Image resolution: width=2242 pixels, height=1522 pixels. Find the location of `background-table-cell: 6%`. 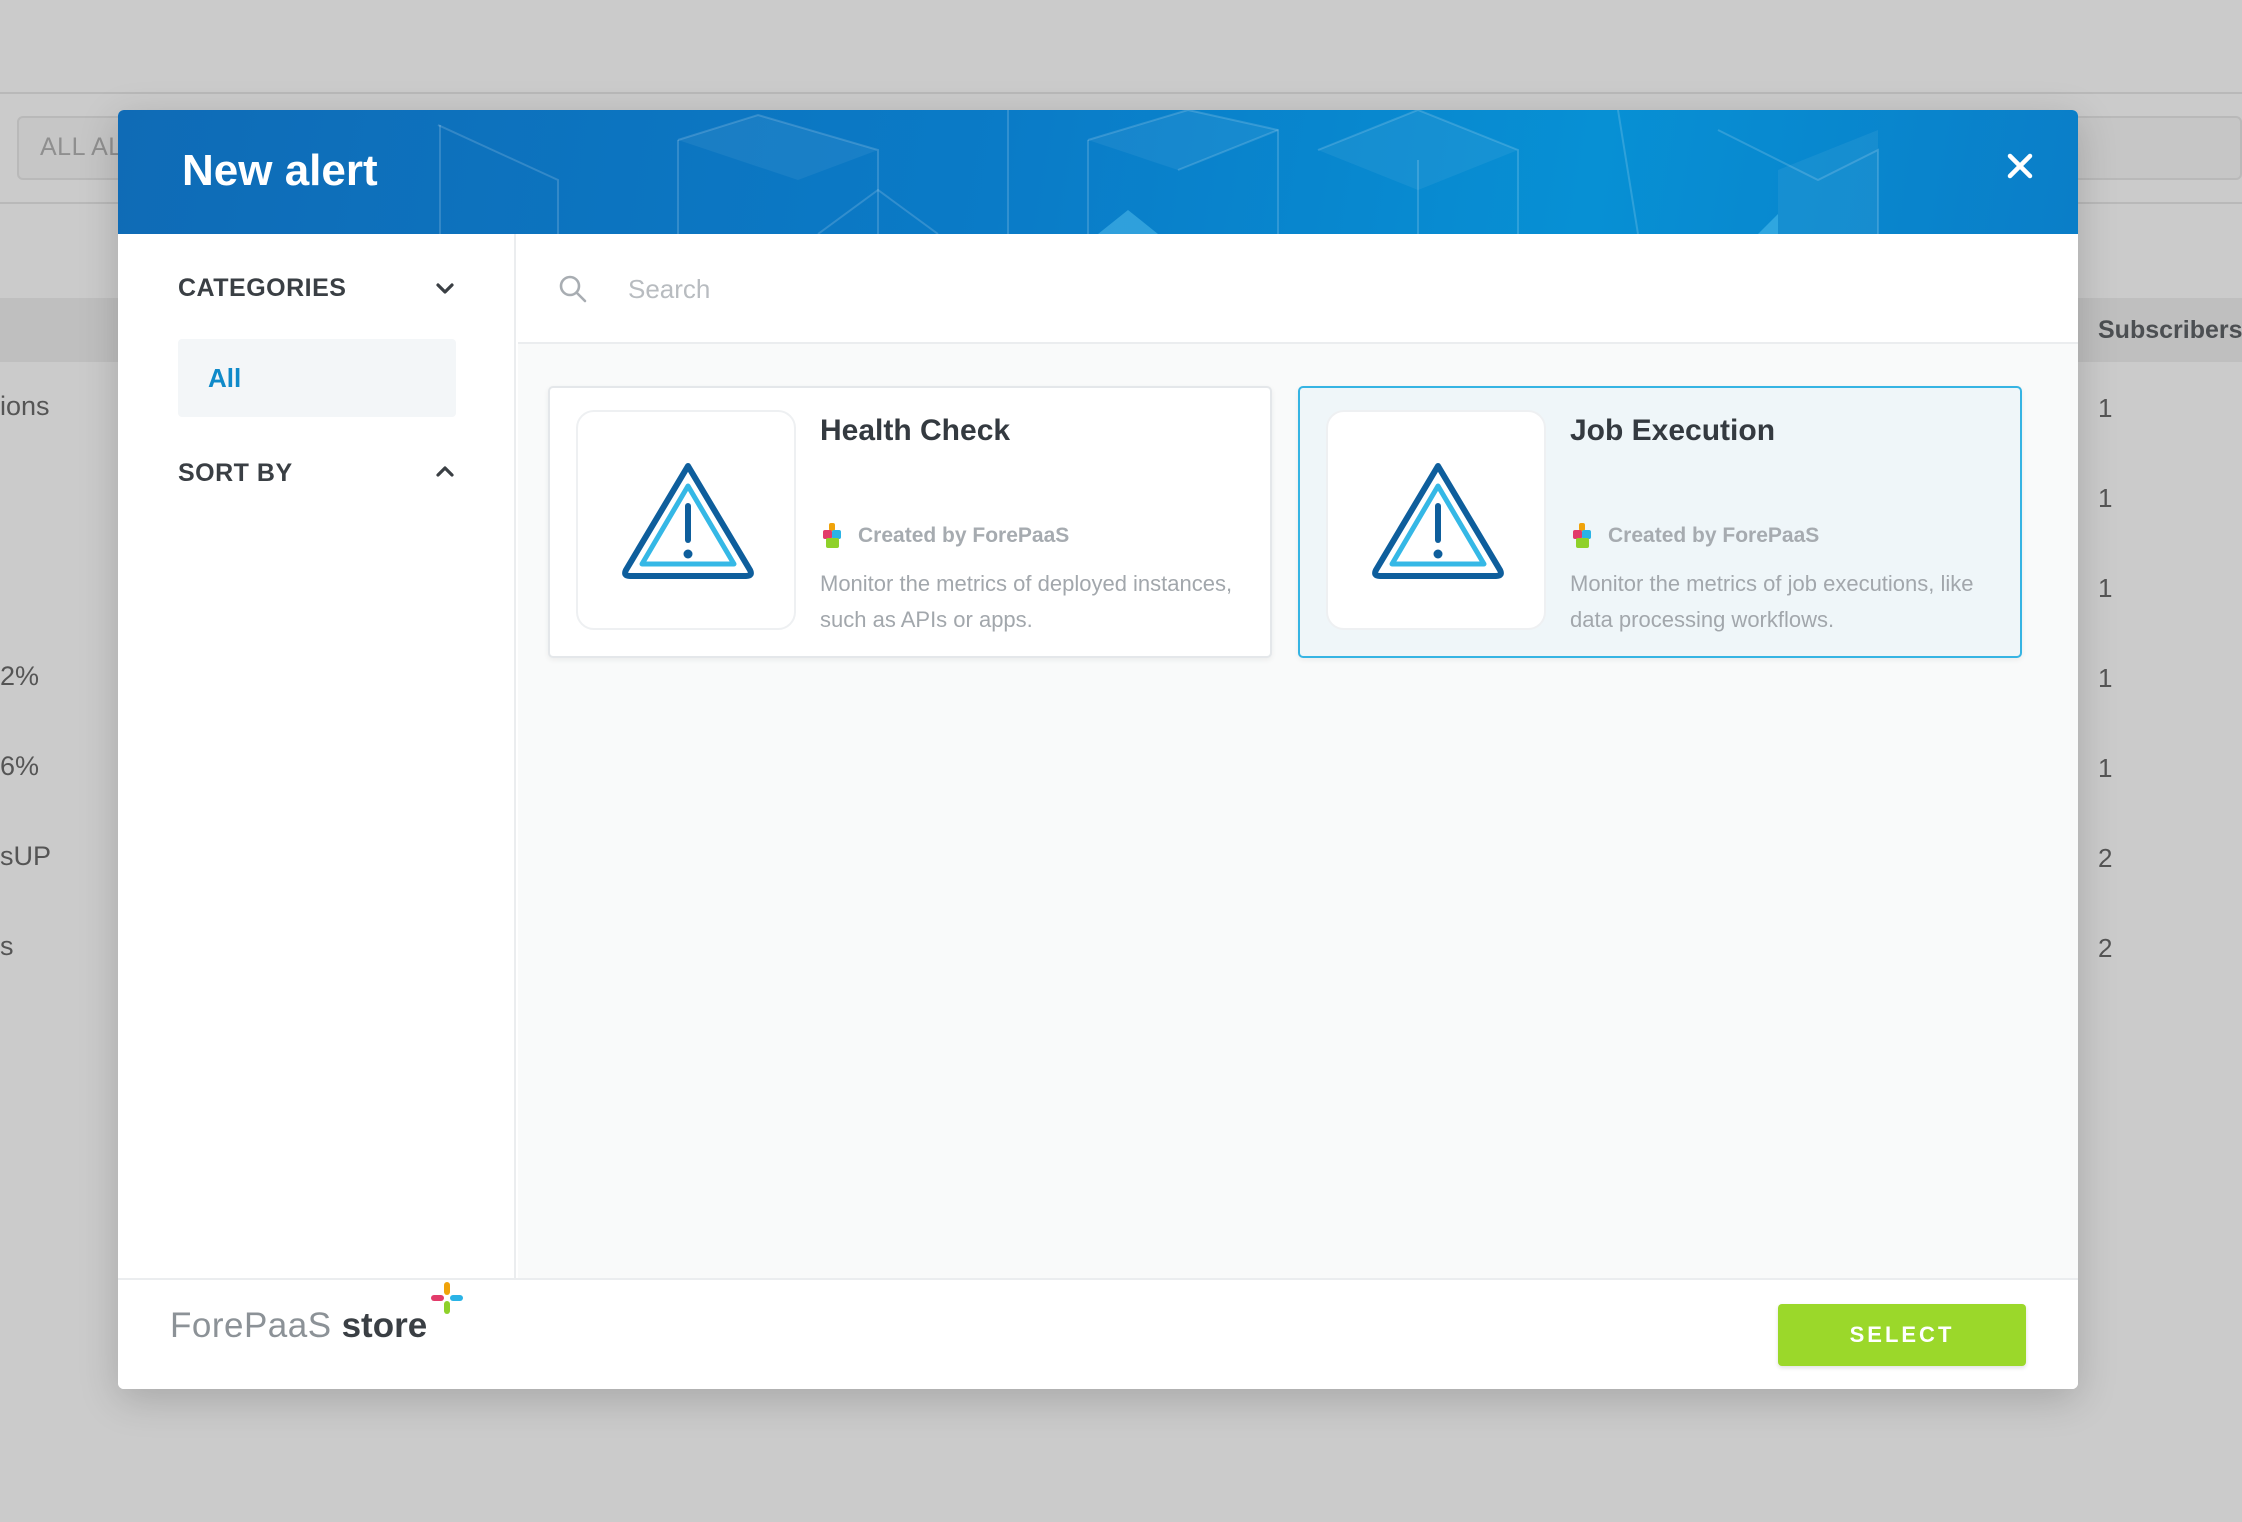

background-table-cell: 6% is located at coordinates (20, 766).